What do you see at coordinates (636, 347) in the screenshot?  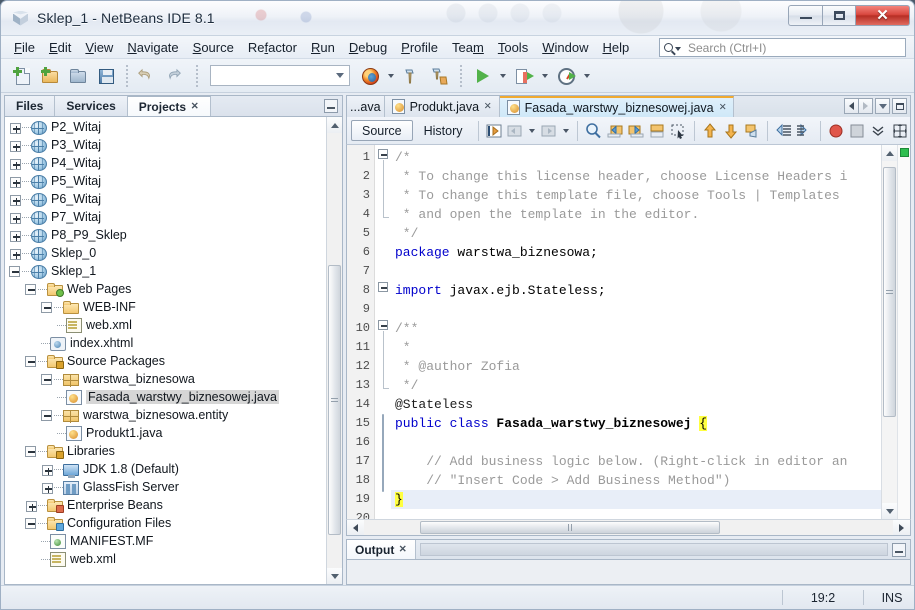 I see `code-line: *` at bounding box center [636, 347].